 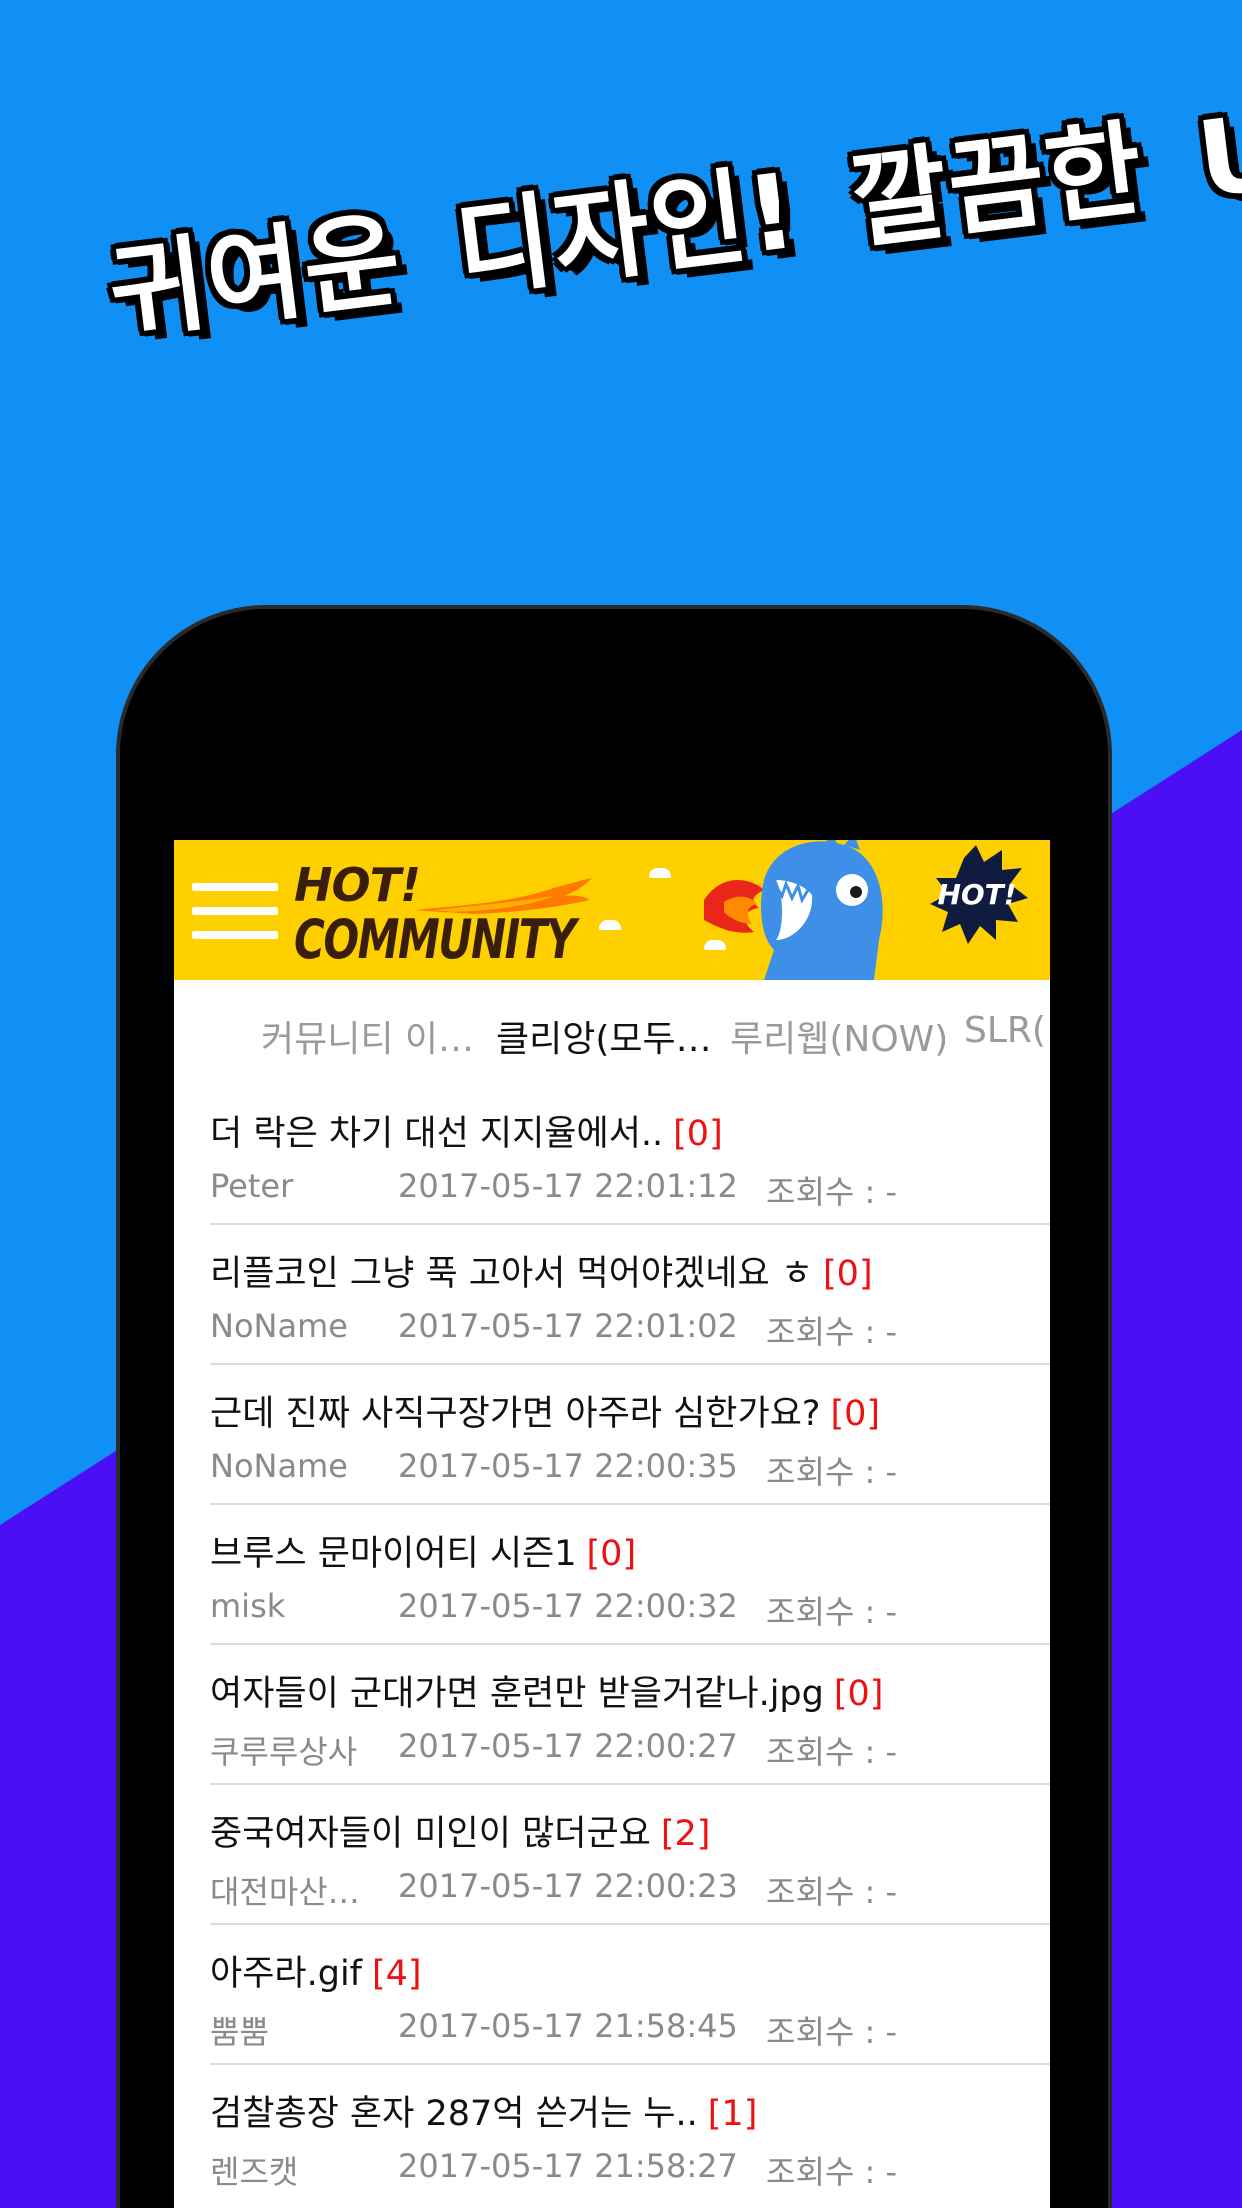 What do you see at coordinates (239, 2032) in the screenshot?
I see `post-author: 뿜뿜` at bounding box center [239, 2032].